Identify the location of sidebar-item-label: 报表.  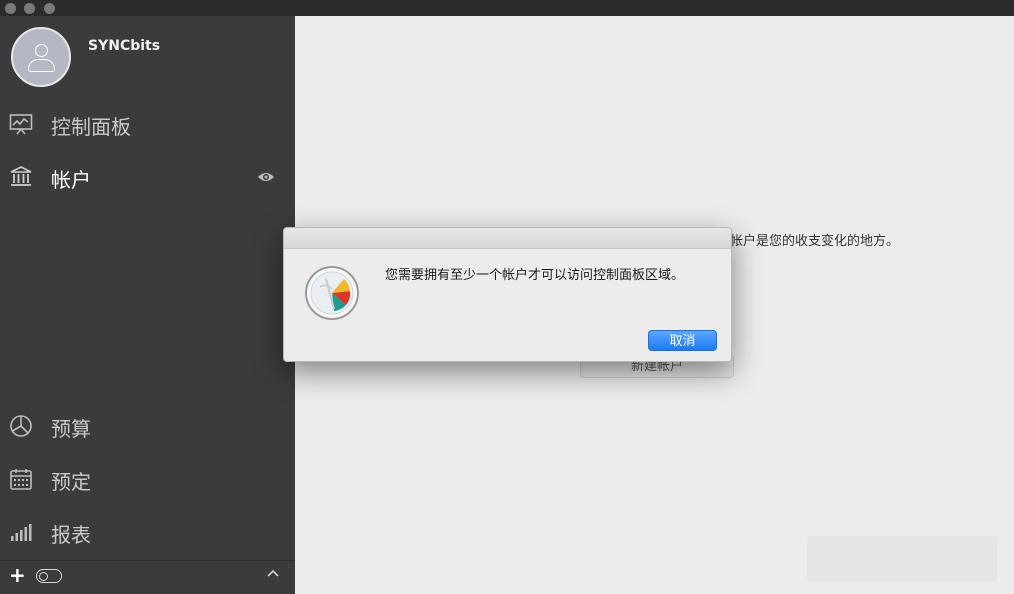
(71, 535).